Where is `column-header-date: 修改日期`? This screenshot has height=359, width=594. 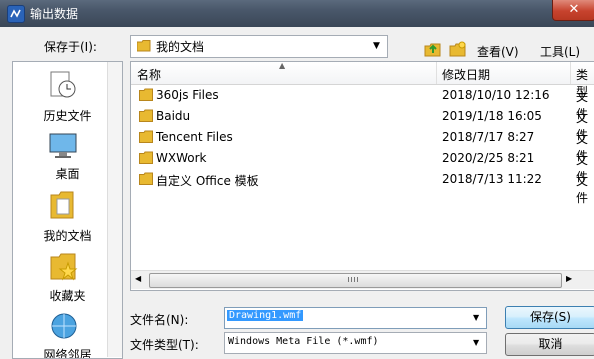 column-header-date: 修改日期 is located at coordinates (466, 74).